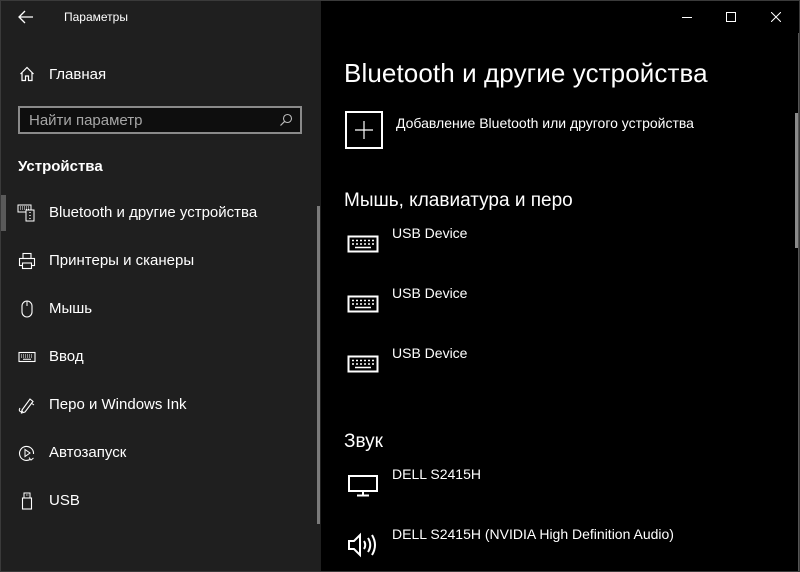 The image size is (800, 572). I want to click on sidebar-item-mouse: Мышь, so click(159, 309).